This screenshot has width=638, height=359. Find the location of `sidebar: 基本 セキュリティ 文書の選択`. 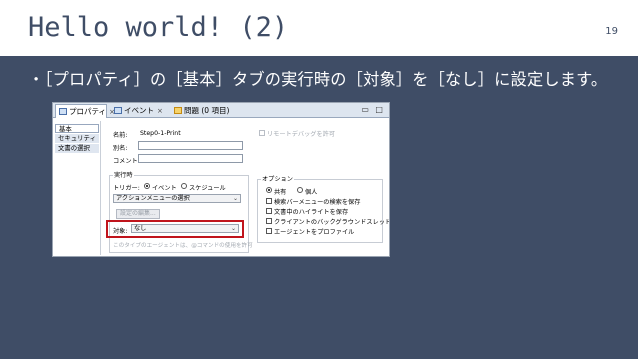

sidebar: 基本 セキュリティ 文書の選択 is located at coordinates (77, 188).